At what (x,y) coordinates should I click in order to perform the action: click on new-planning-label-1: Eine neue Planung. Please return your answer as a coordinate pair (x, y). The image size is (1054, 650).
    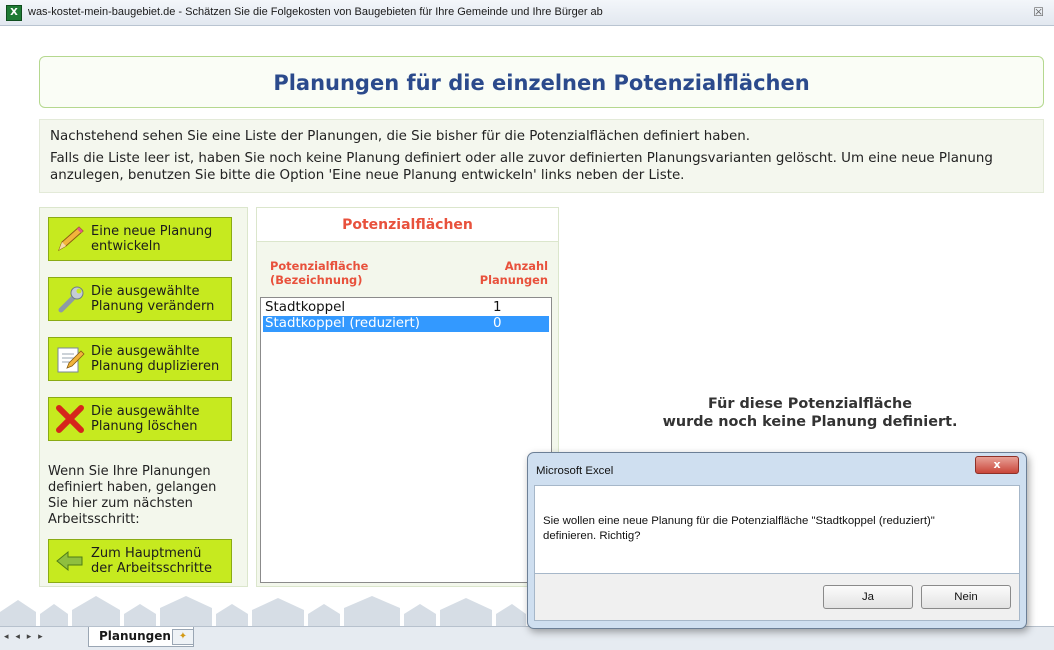
    Looking at the image, I should click on (152, 231).